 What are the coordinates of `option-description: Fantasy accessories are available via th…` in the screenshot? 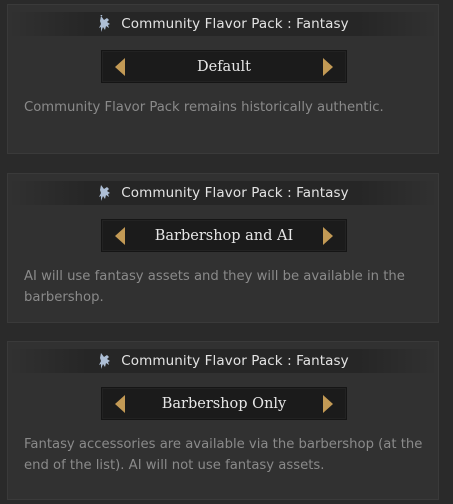 It's located at (223, 455).